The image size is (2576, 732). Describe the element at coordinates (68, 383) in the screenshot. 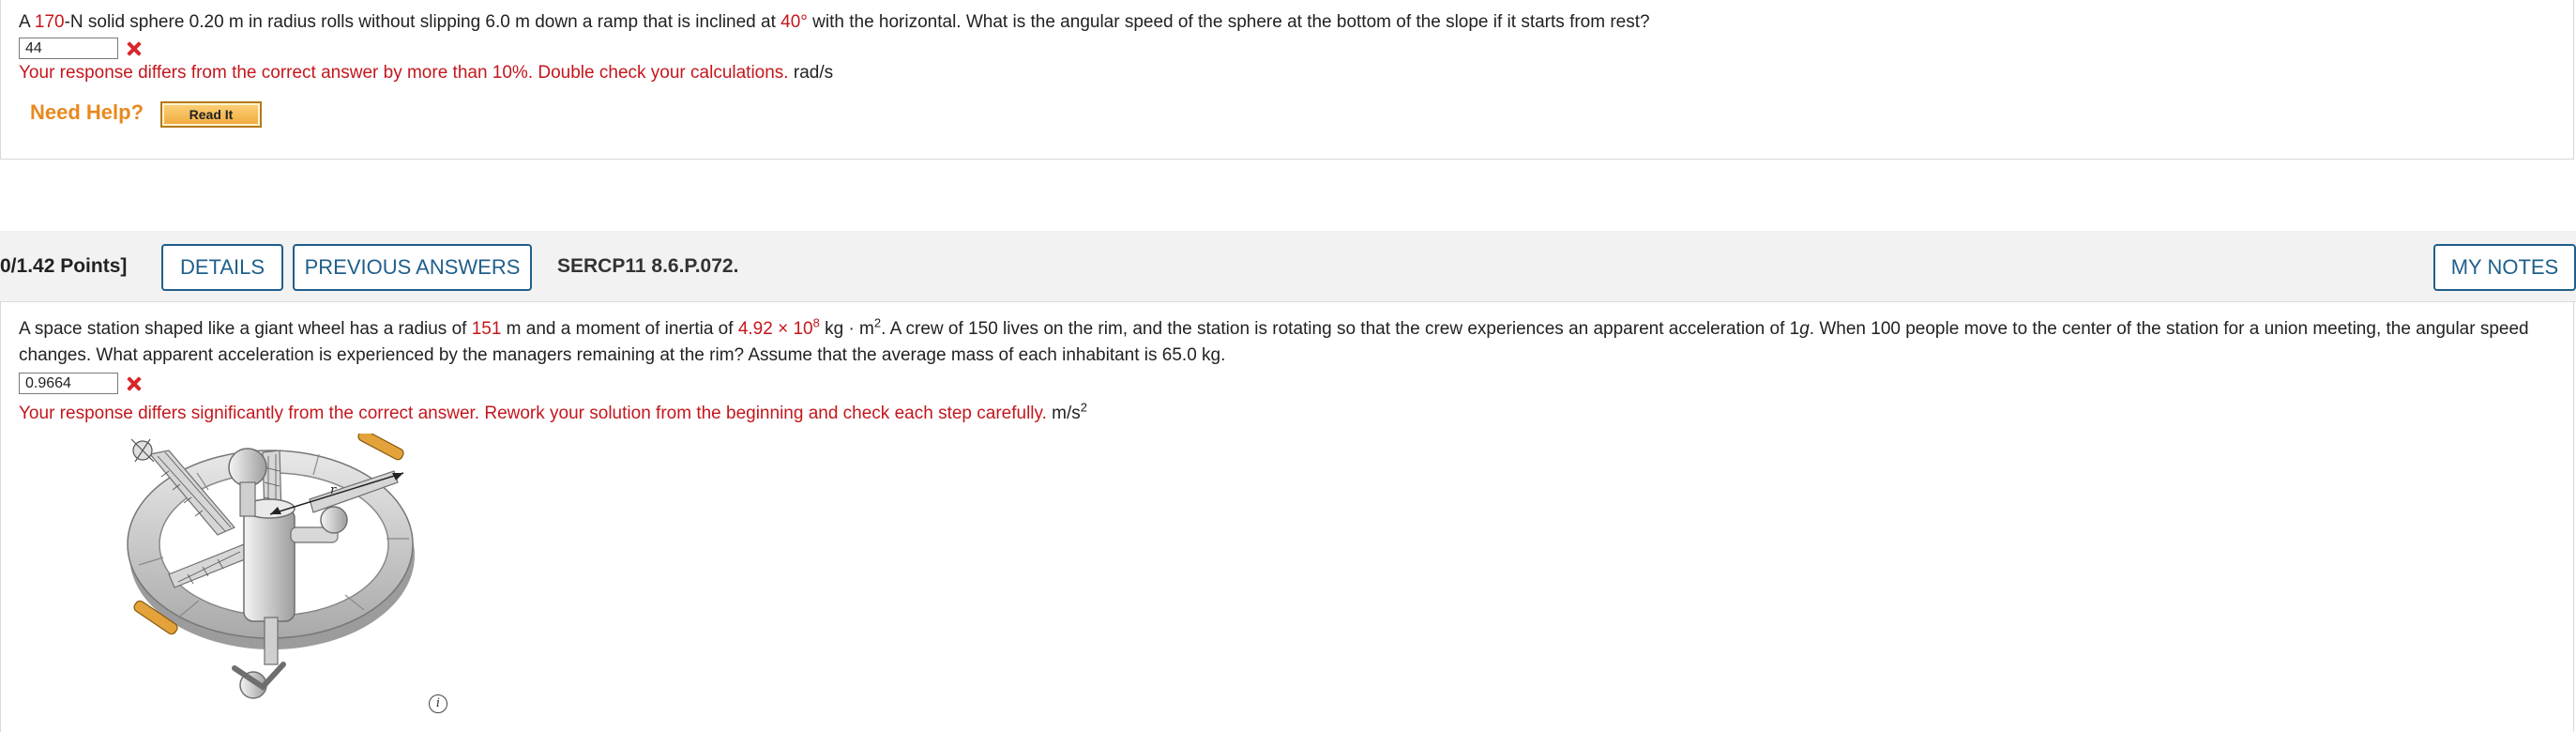

I see `q2-answer-input: 0.9664` at that location.